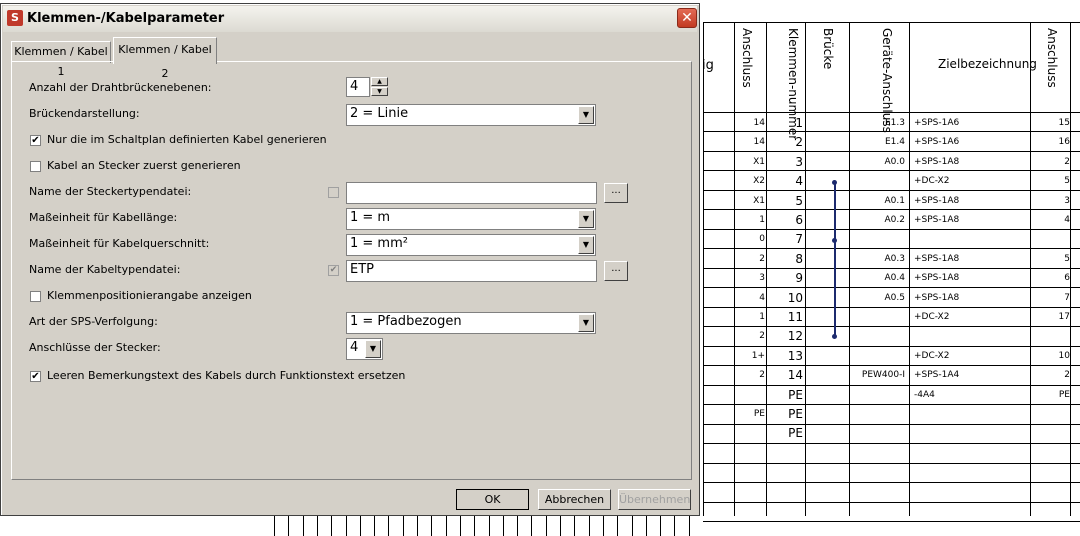 Image resolution: width=1080 pixels, height=536 pixels. I want to click on close-button: ✕, so click(687, 18).